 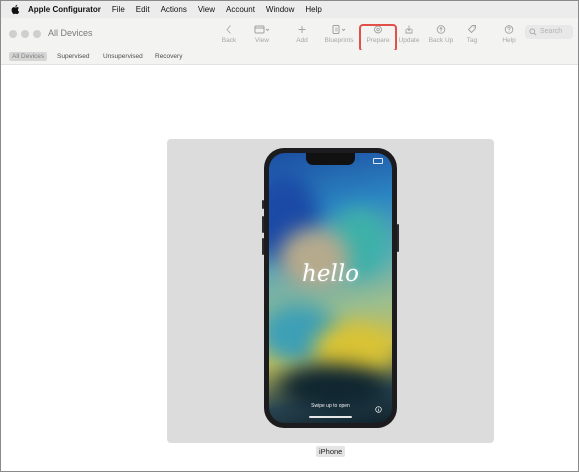 What do you see at coordinates (174, 9) in the screenshot?
I see `menu-actions: Actions` at bounding box center [174, 9].